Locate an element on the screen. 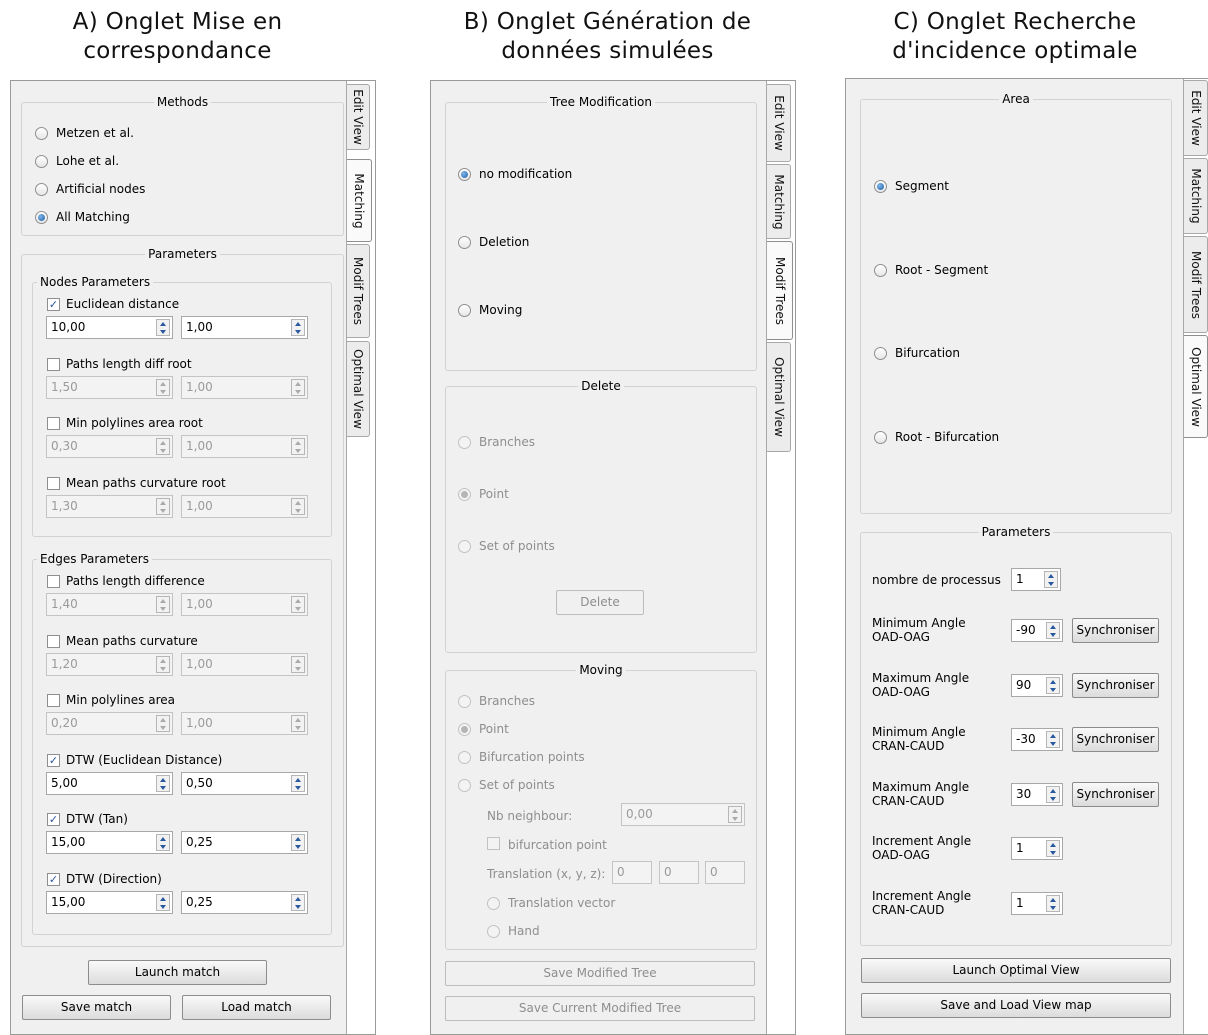 The image size is (1208, 1035). radio-translation-vector is located at coordinates (493, 903).